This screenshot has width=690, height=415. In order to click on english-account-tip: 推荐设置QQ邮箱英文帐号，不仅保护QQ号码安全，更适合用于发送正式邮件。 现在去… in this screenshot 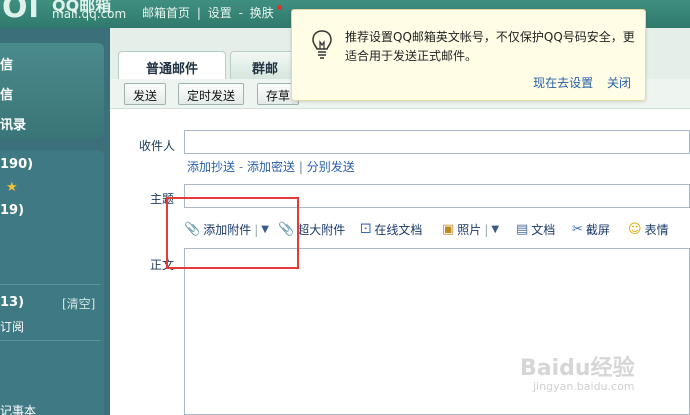, I will do `click(468, 55)`.